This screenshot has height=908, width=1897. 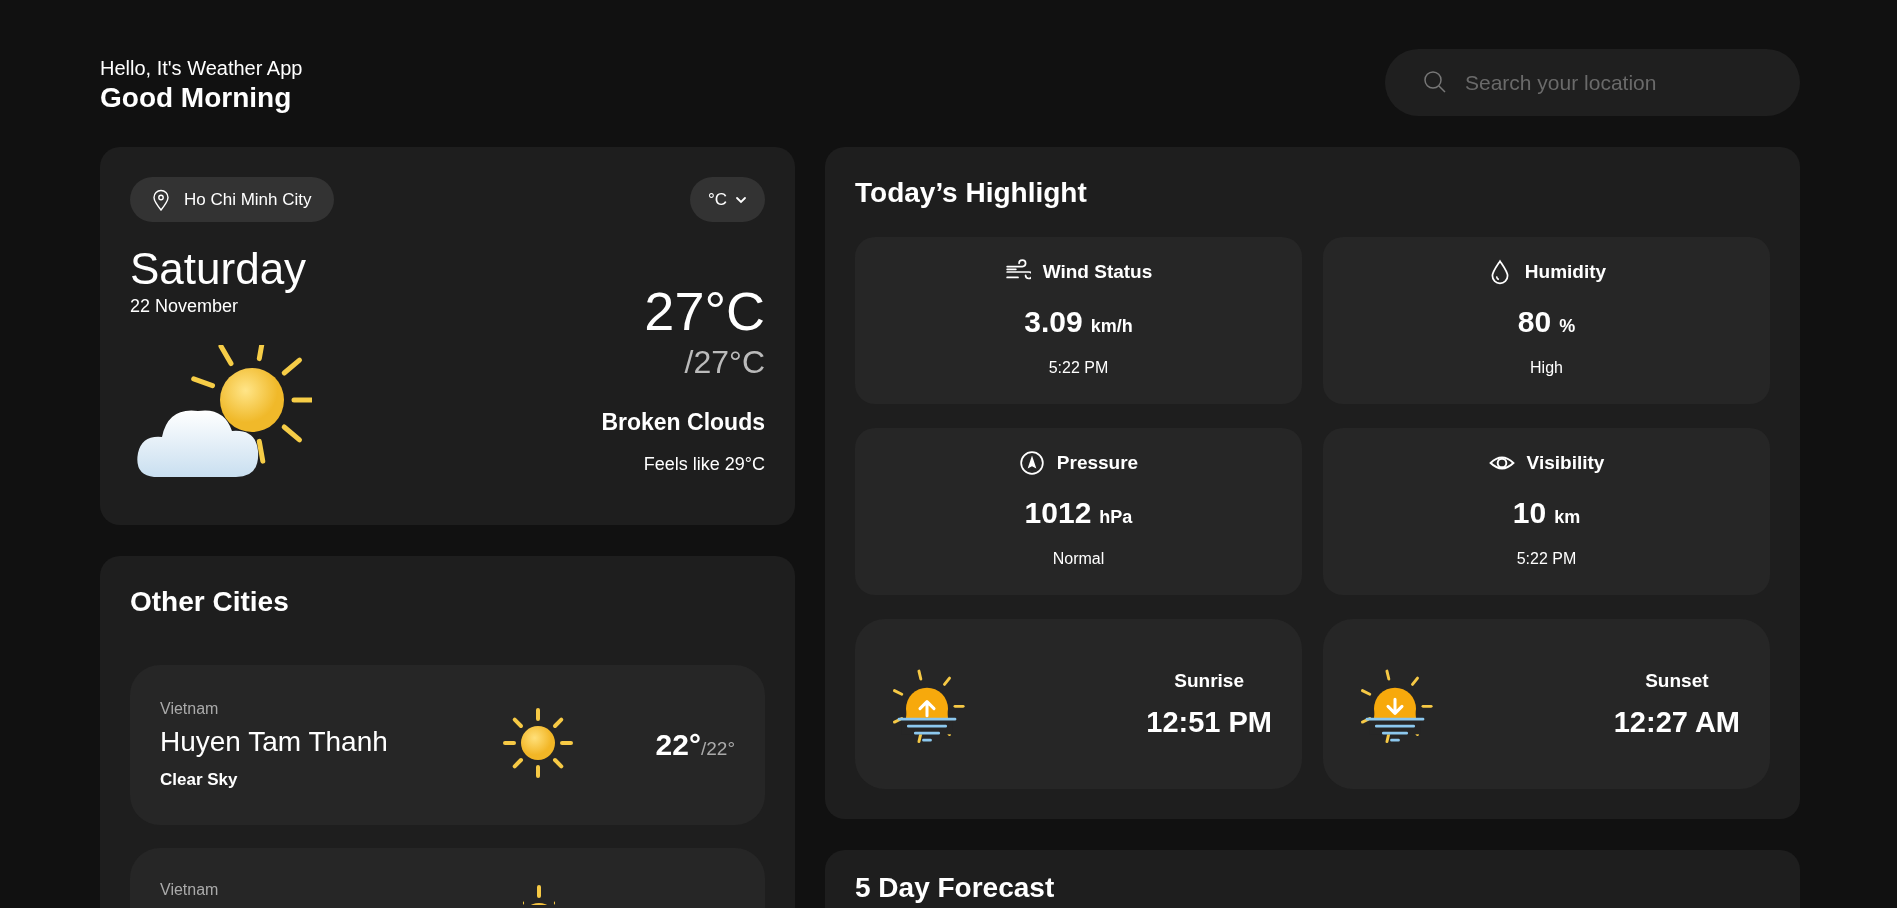 What do you see at coordinates (704, 311) in the screenshot?
I see `temperature: 27°C` at bounding box center [704, 311].